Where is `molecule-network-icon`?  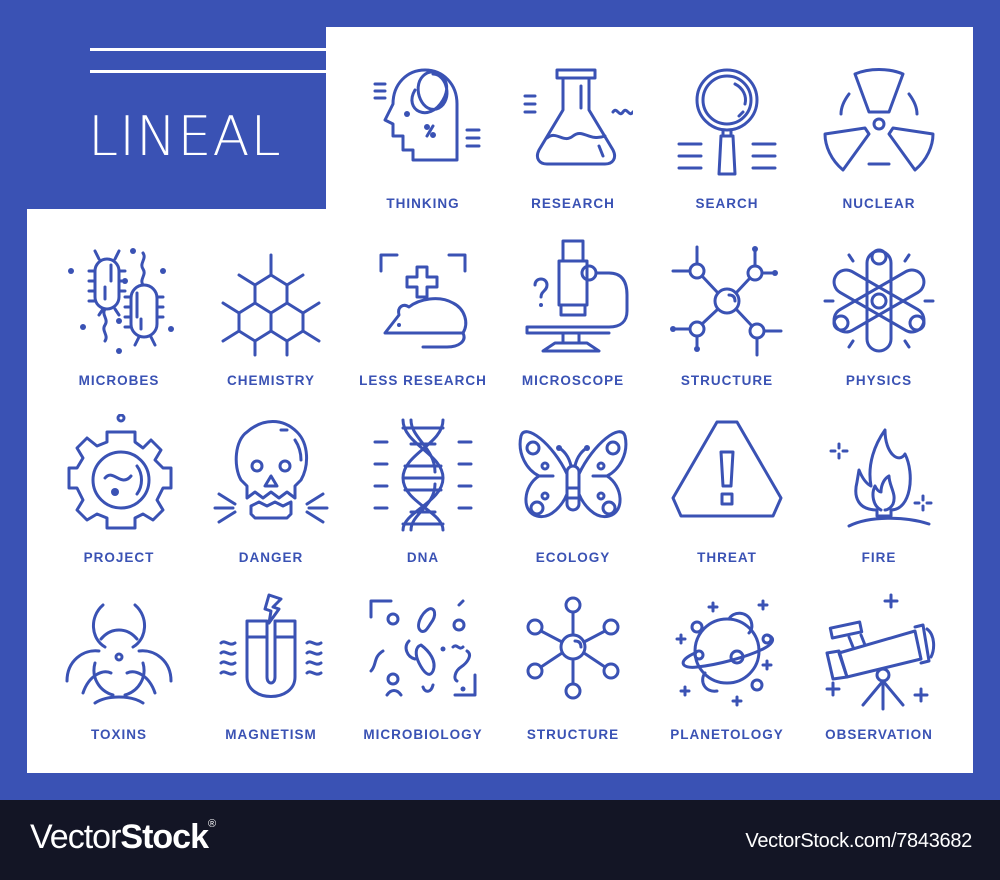 molecule-network-icon is located at coordinates (726, 301).